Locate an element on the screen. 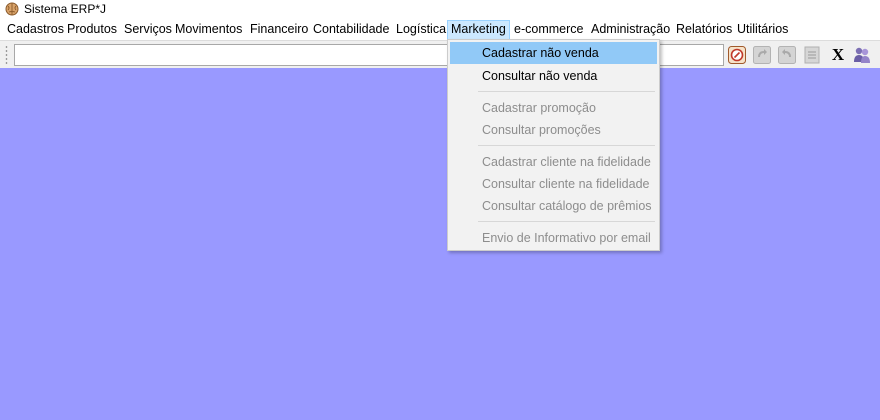  document-icon is located at coordinates (812, 55).